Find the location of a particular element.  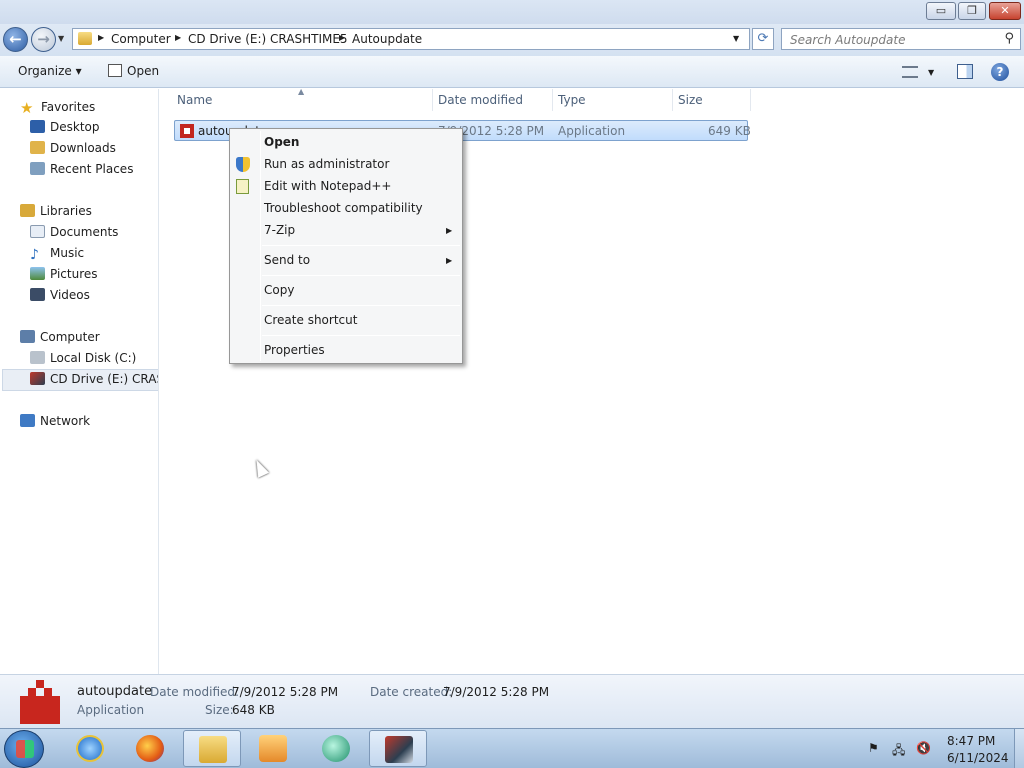

open-button: Open is located at coordinates (133, 71).